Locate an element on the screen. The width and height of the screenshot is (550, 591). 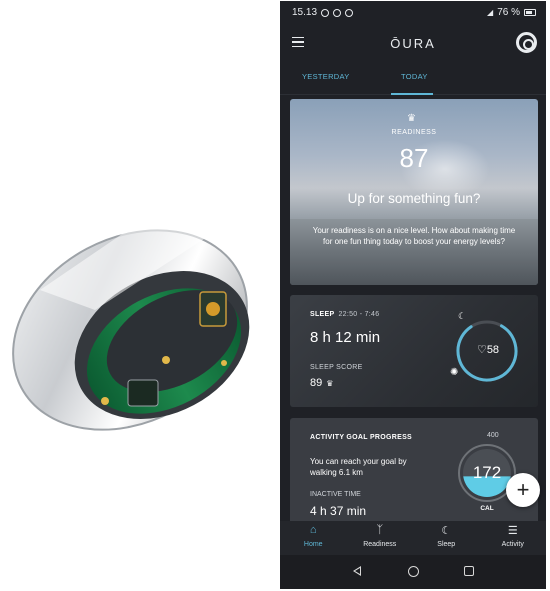
nav-sleep-label: Sleep is located at coordinates (446, 544).